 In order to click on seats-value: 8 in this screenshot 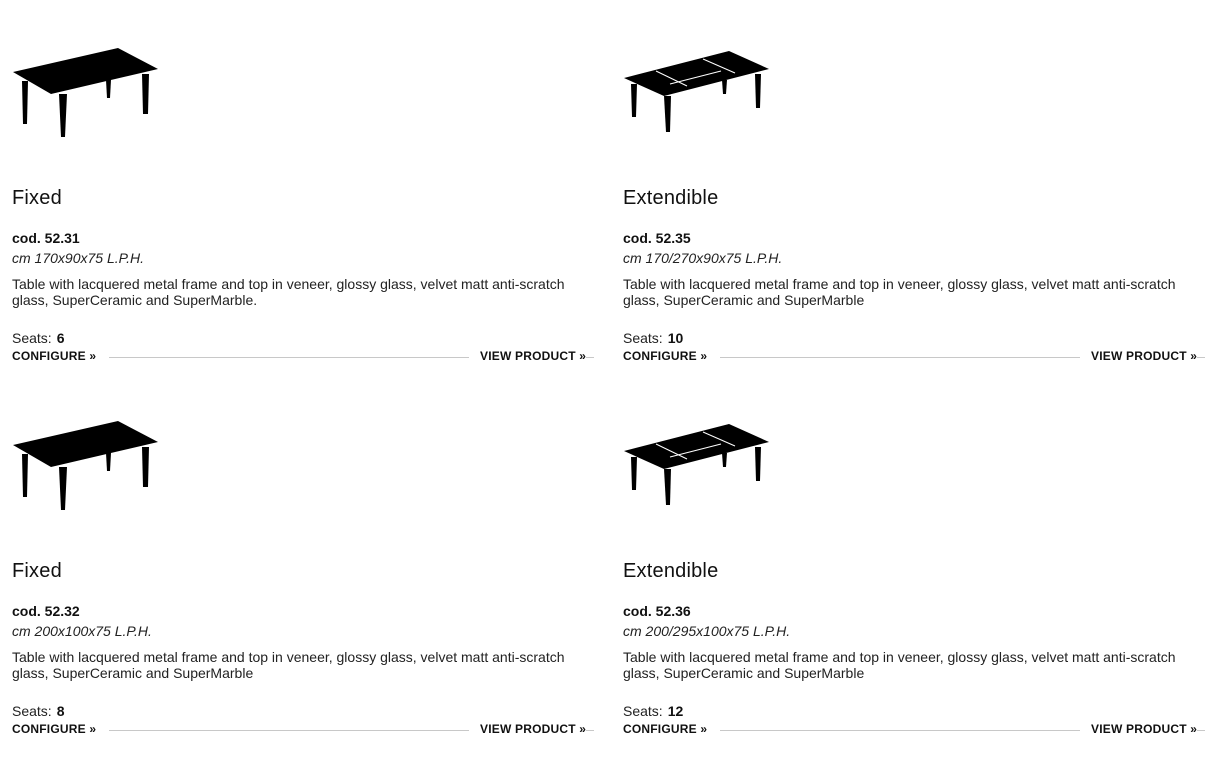, I will do `click(60, 711)`.